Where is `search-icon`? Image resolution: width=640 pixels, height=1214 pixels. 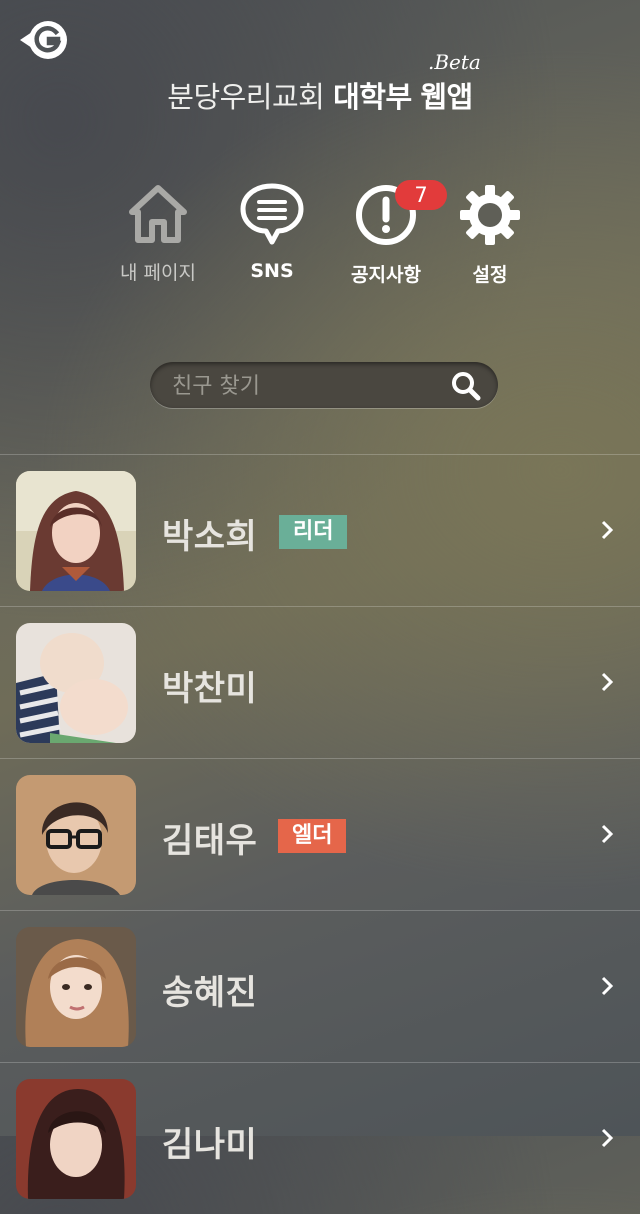
search-icon is located at coordinates (466, 386).